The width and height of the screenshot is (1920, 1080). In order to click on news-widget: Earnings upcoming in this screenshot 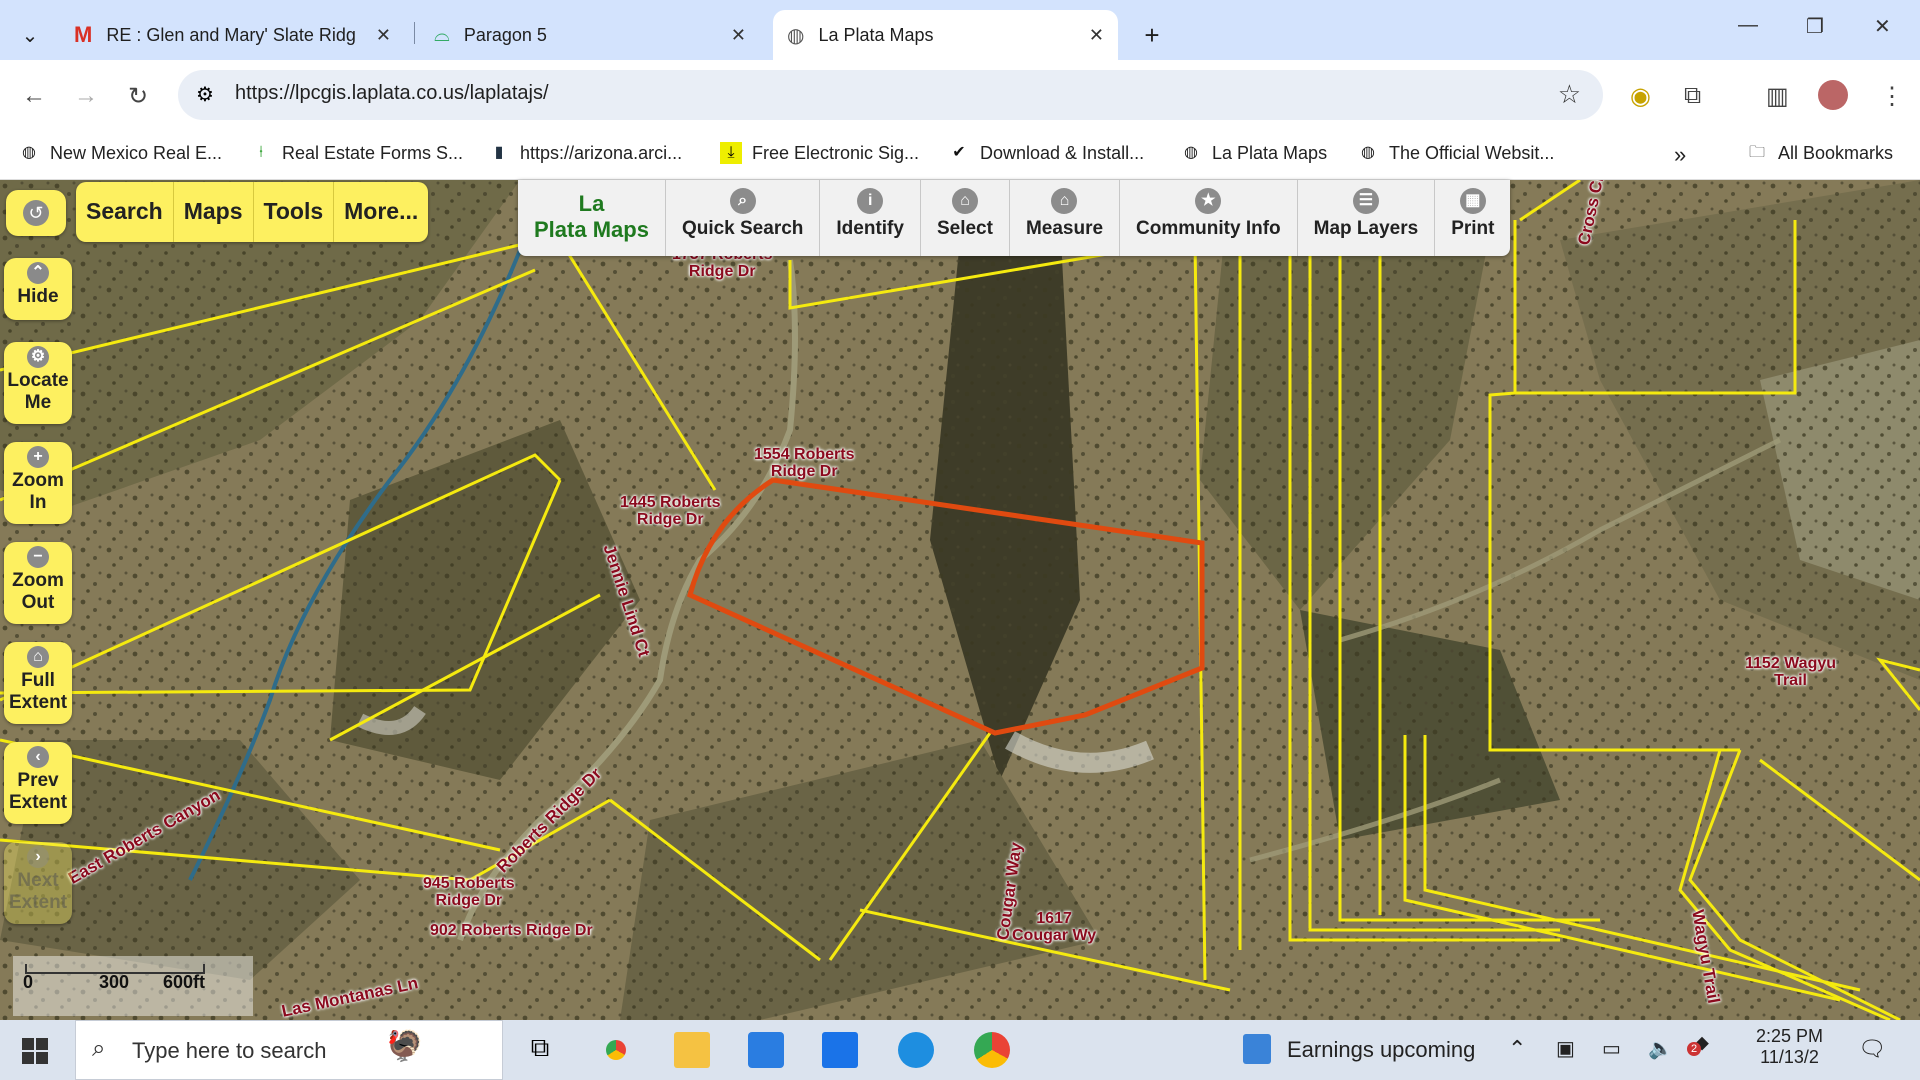, I will do `click(1381, 1050)`.